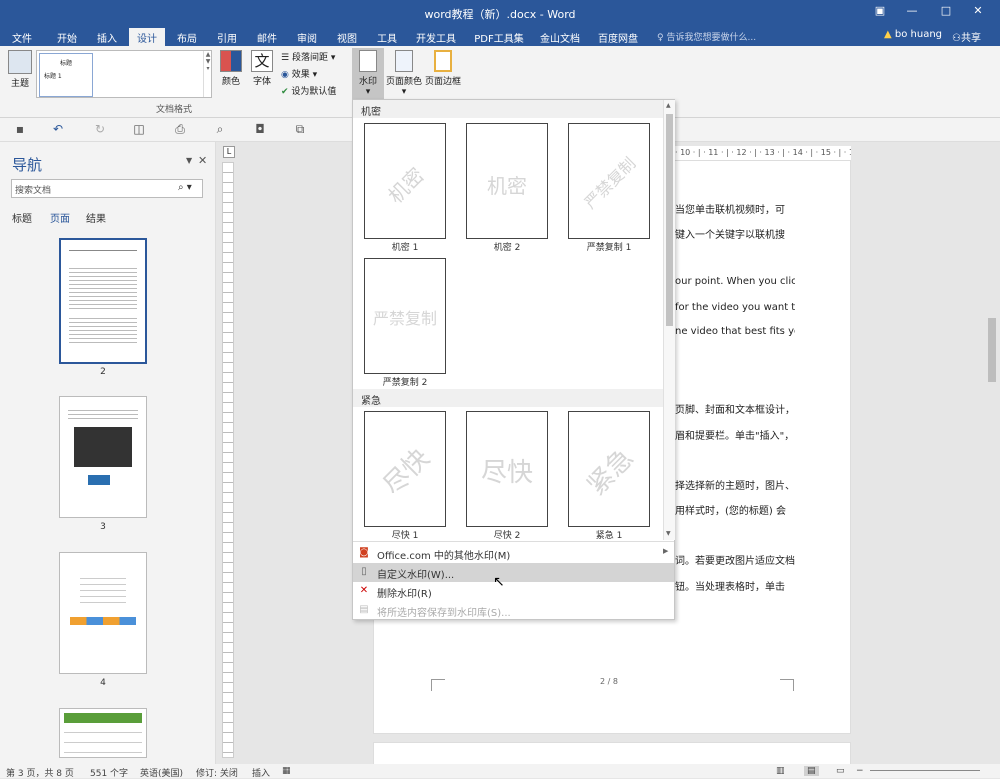 The height and width of the screenshot is (779, 1000). Describe the element at coordinates (20, 62) in the screenshot. I see `theme-icon` at that location.